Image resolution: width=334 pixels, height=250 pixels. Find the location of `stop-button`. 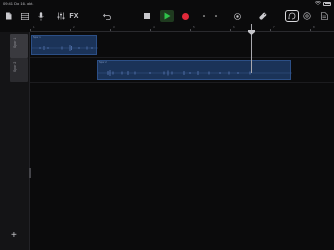

stop-button is located at coordinates (147, 16).